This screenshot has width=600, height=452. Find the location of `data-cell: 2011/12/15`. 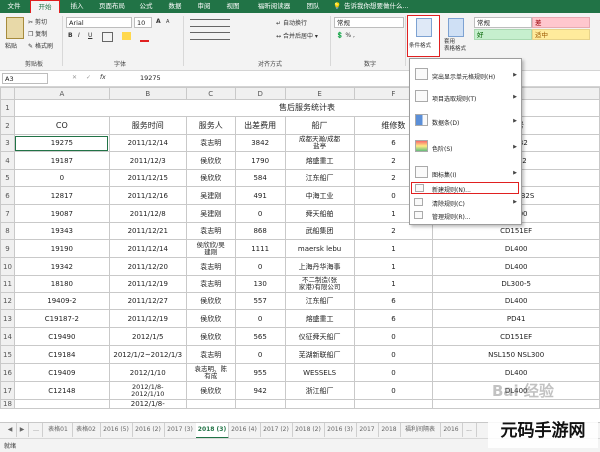

data-cell: 2011/12/15 is located at coordinates (147, 178).